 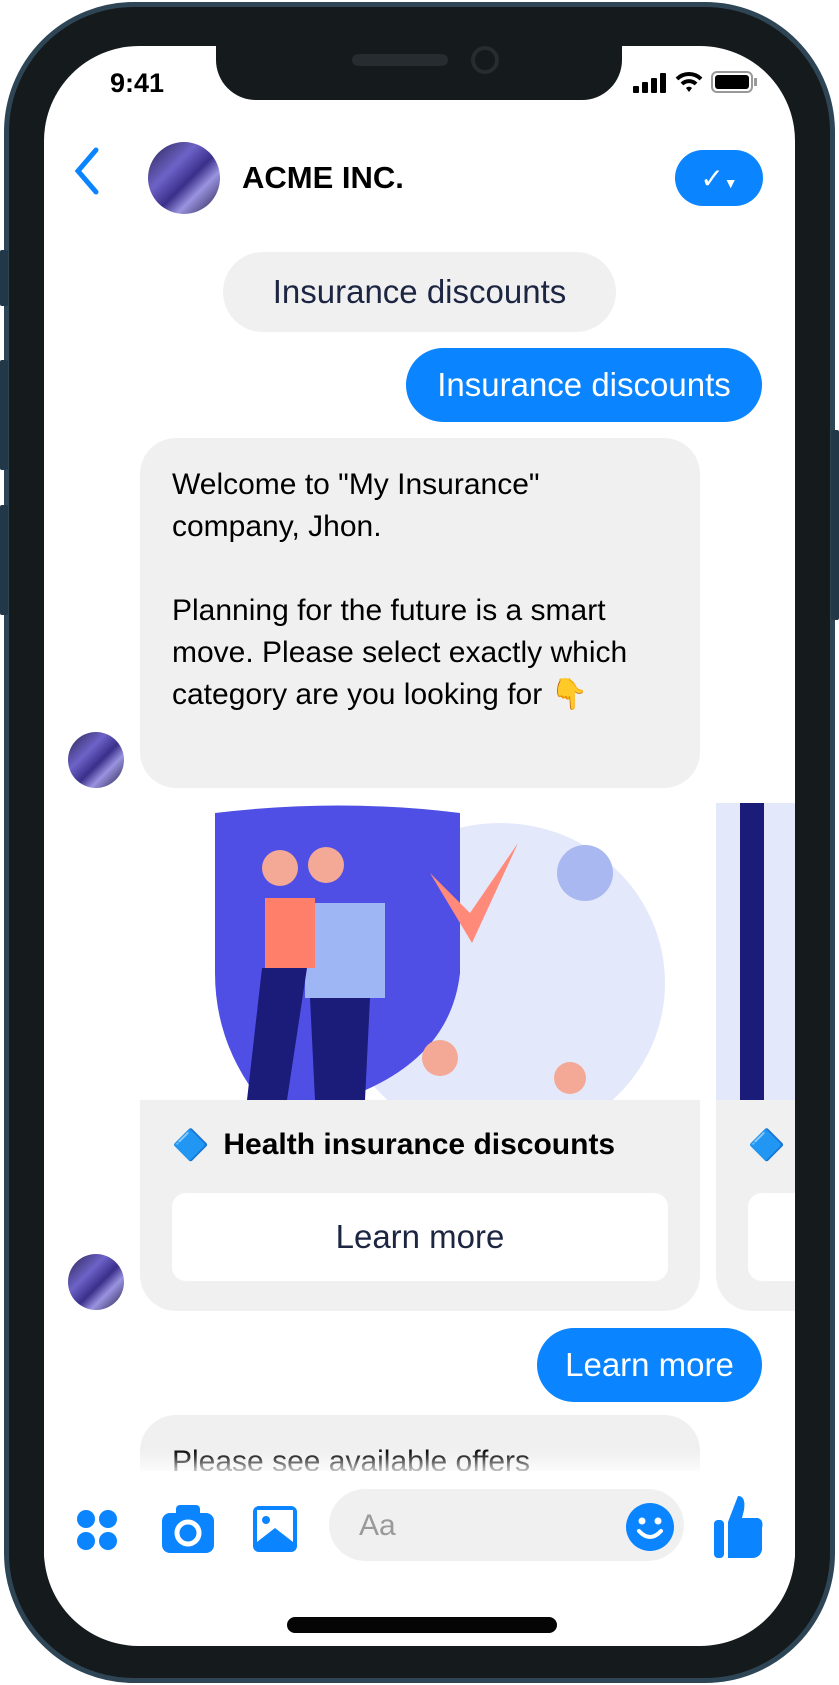 I want to click on battery-icon, so click(x=734, y=82).